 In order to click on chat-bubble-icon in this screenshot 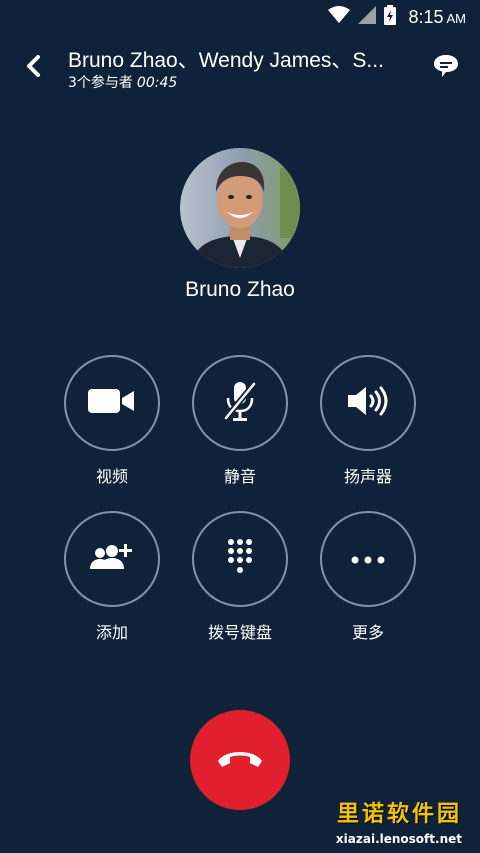, I will do `click(446, 68)`.